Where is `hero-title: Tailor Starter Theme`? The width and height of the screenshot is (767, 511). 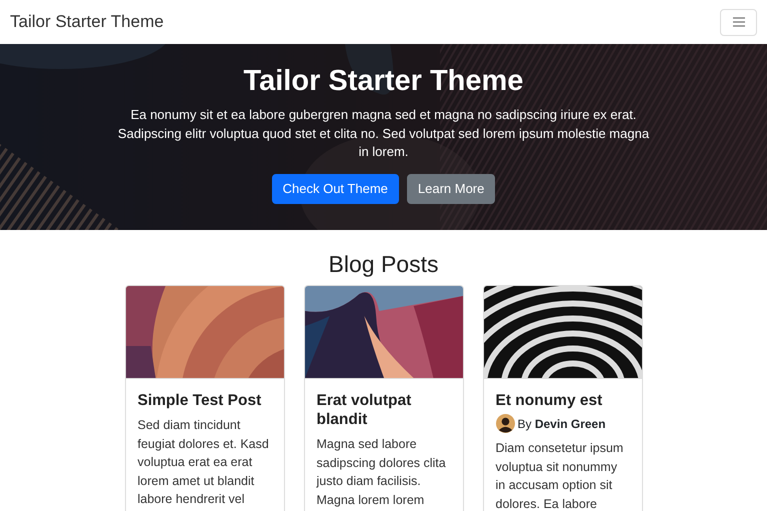
hero-title: Tailor Starter Theme is located at coordinates (384, 81).